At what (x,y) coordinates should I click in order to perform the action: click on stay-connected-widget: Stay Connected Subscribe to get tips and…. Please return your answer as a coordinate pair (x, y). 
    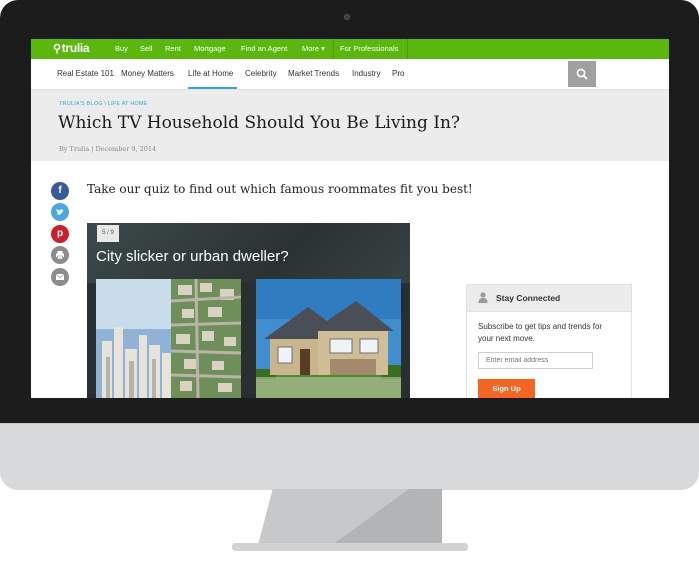
    Looking at the image, I should click on (549, 341).